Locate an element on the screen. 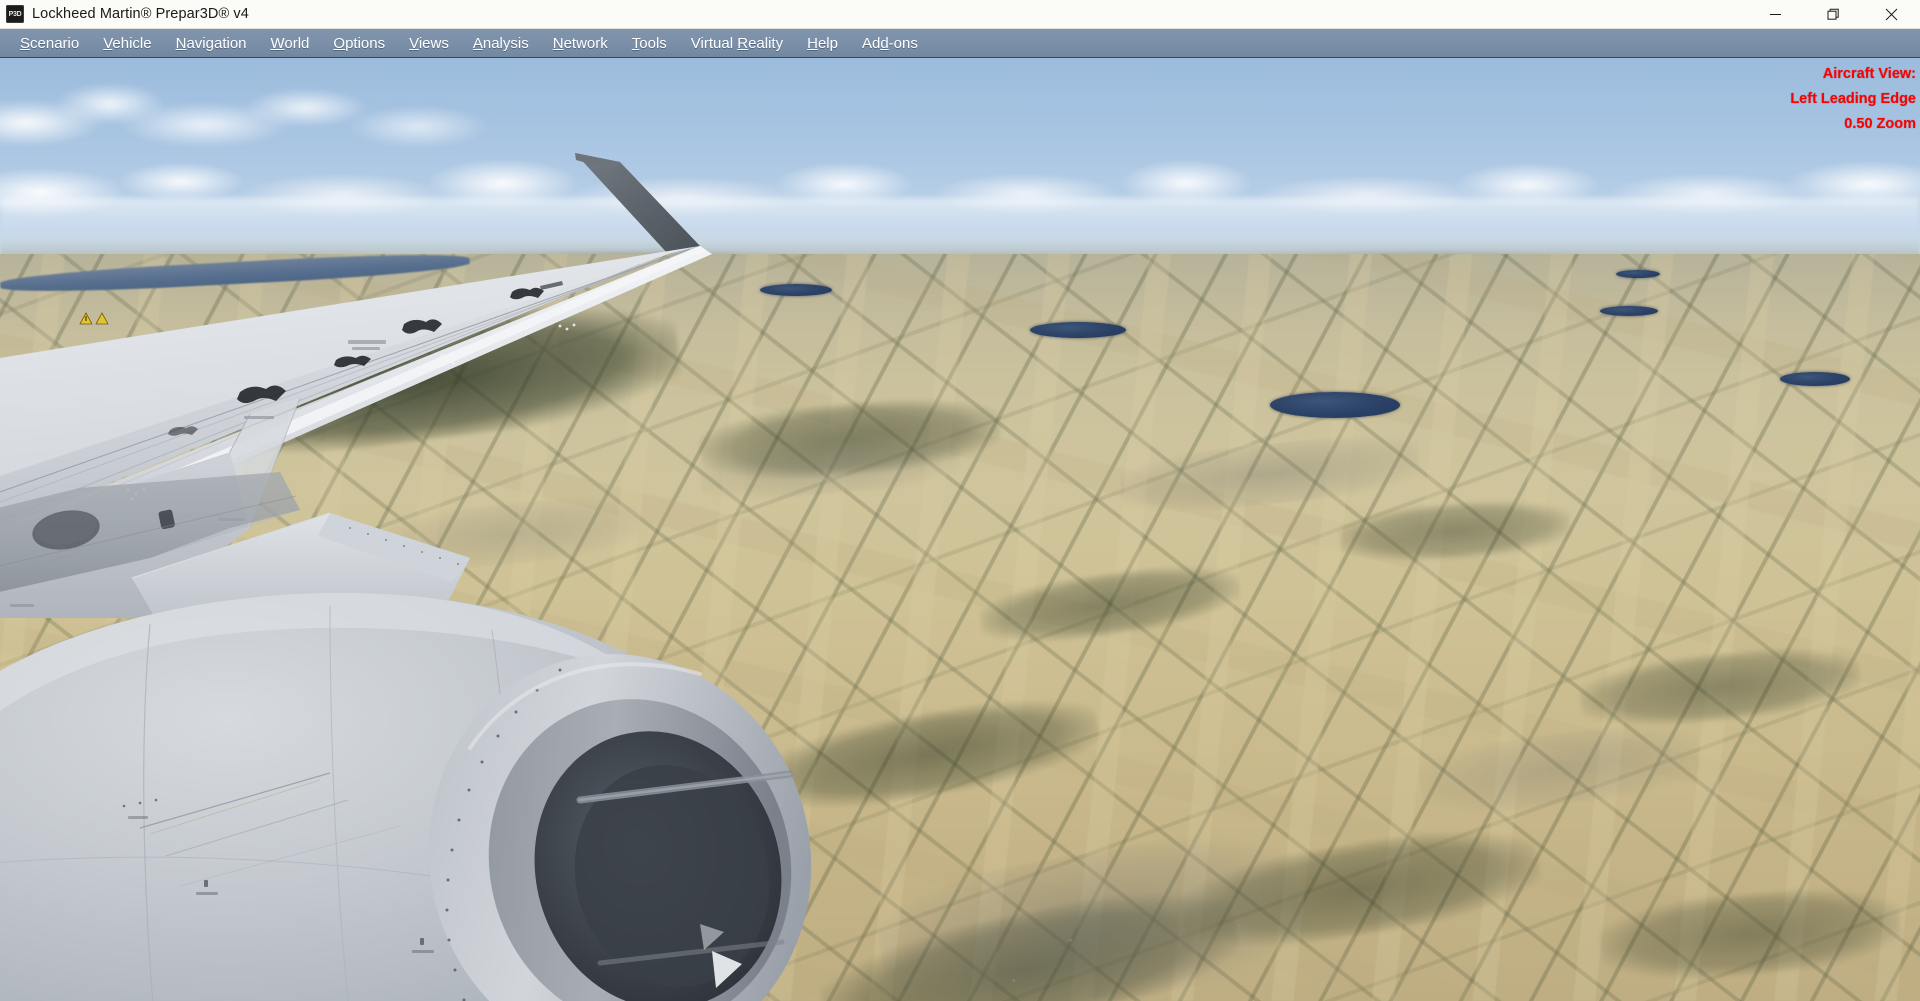 Image resolution: width=1920 pixels, height=1001 pixels. menu-item-options: Options is located at coordinates (359, 43).